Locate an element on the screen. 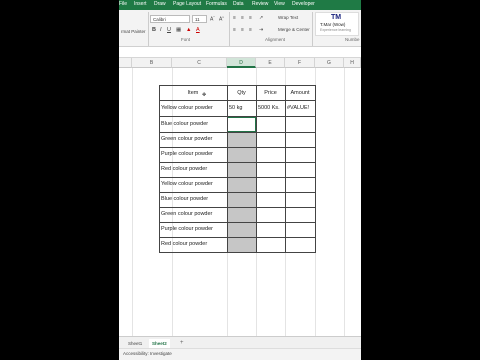 The image size is (480, 360). align-right-icon: ≡ is located at coordinates (250, 30).